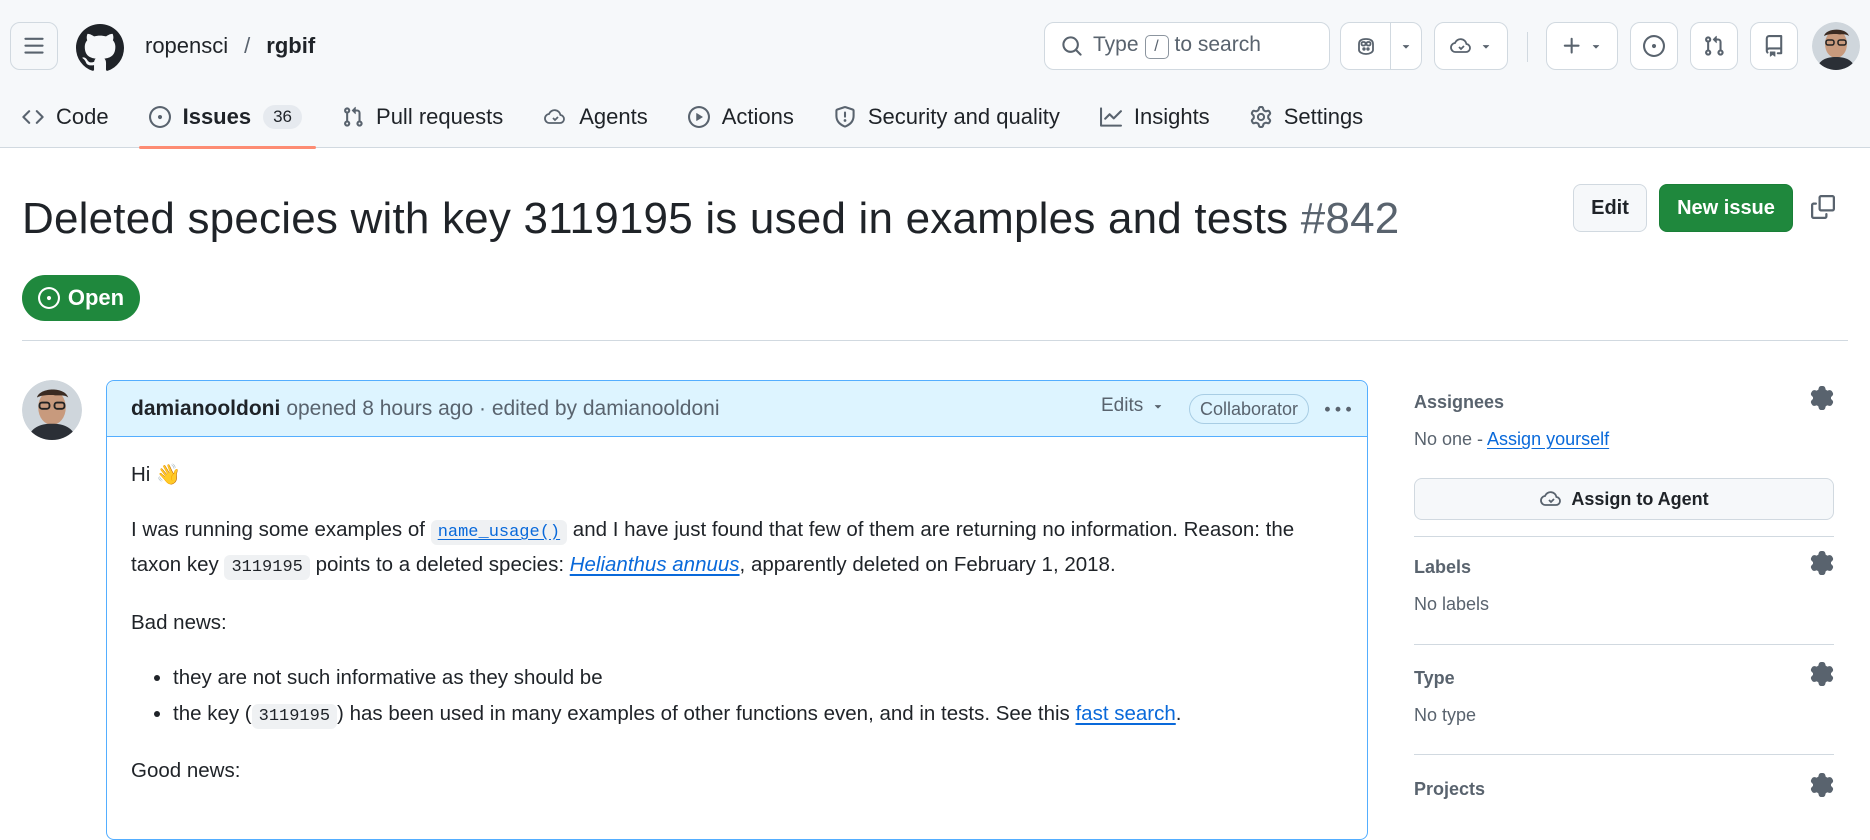  I want to click on breadcrumb-repo: rgbif, so click(290, 46).